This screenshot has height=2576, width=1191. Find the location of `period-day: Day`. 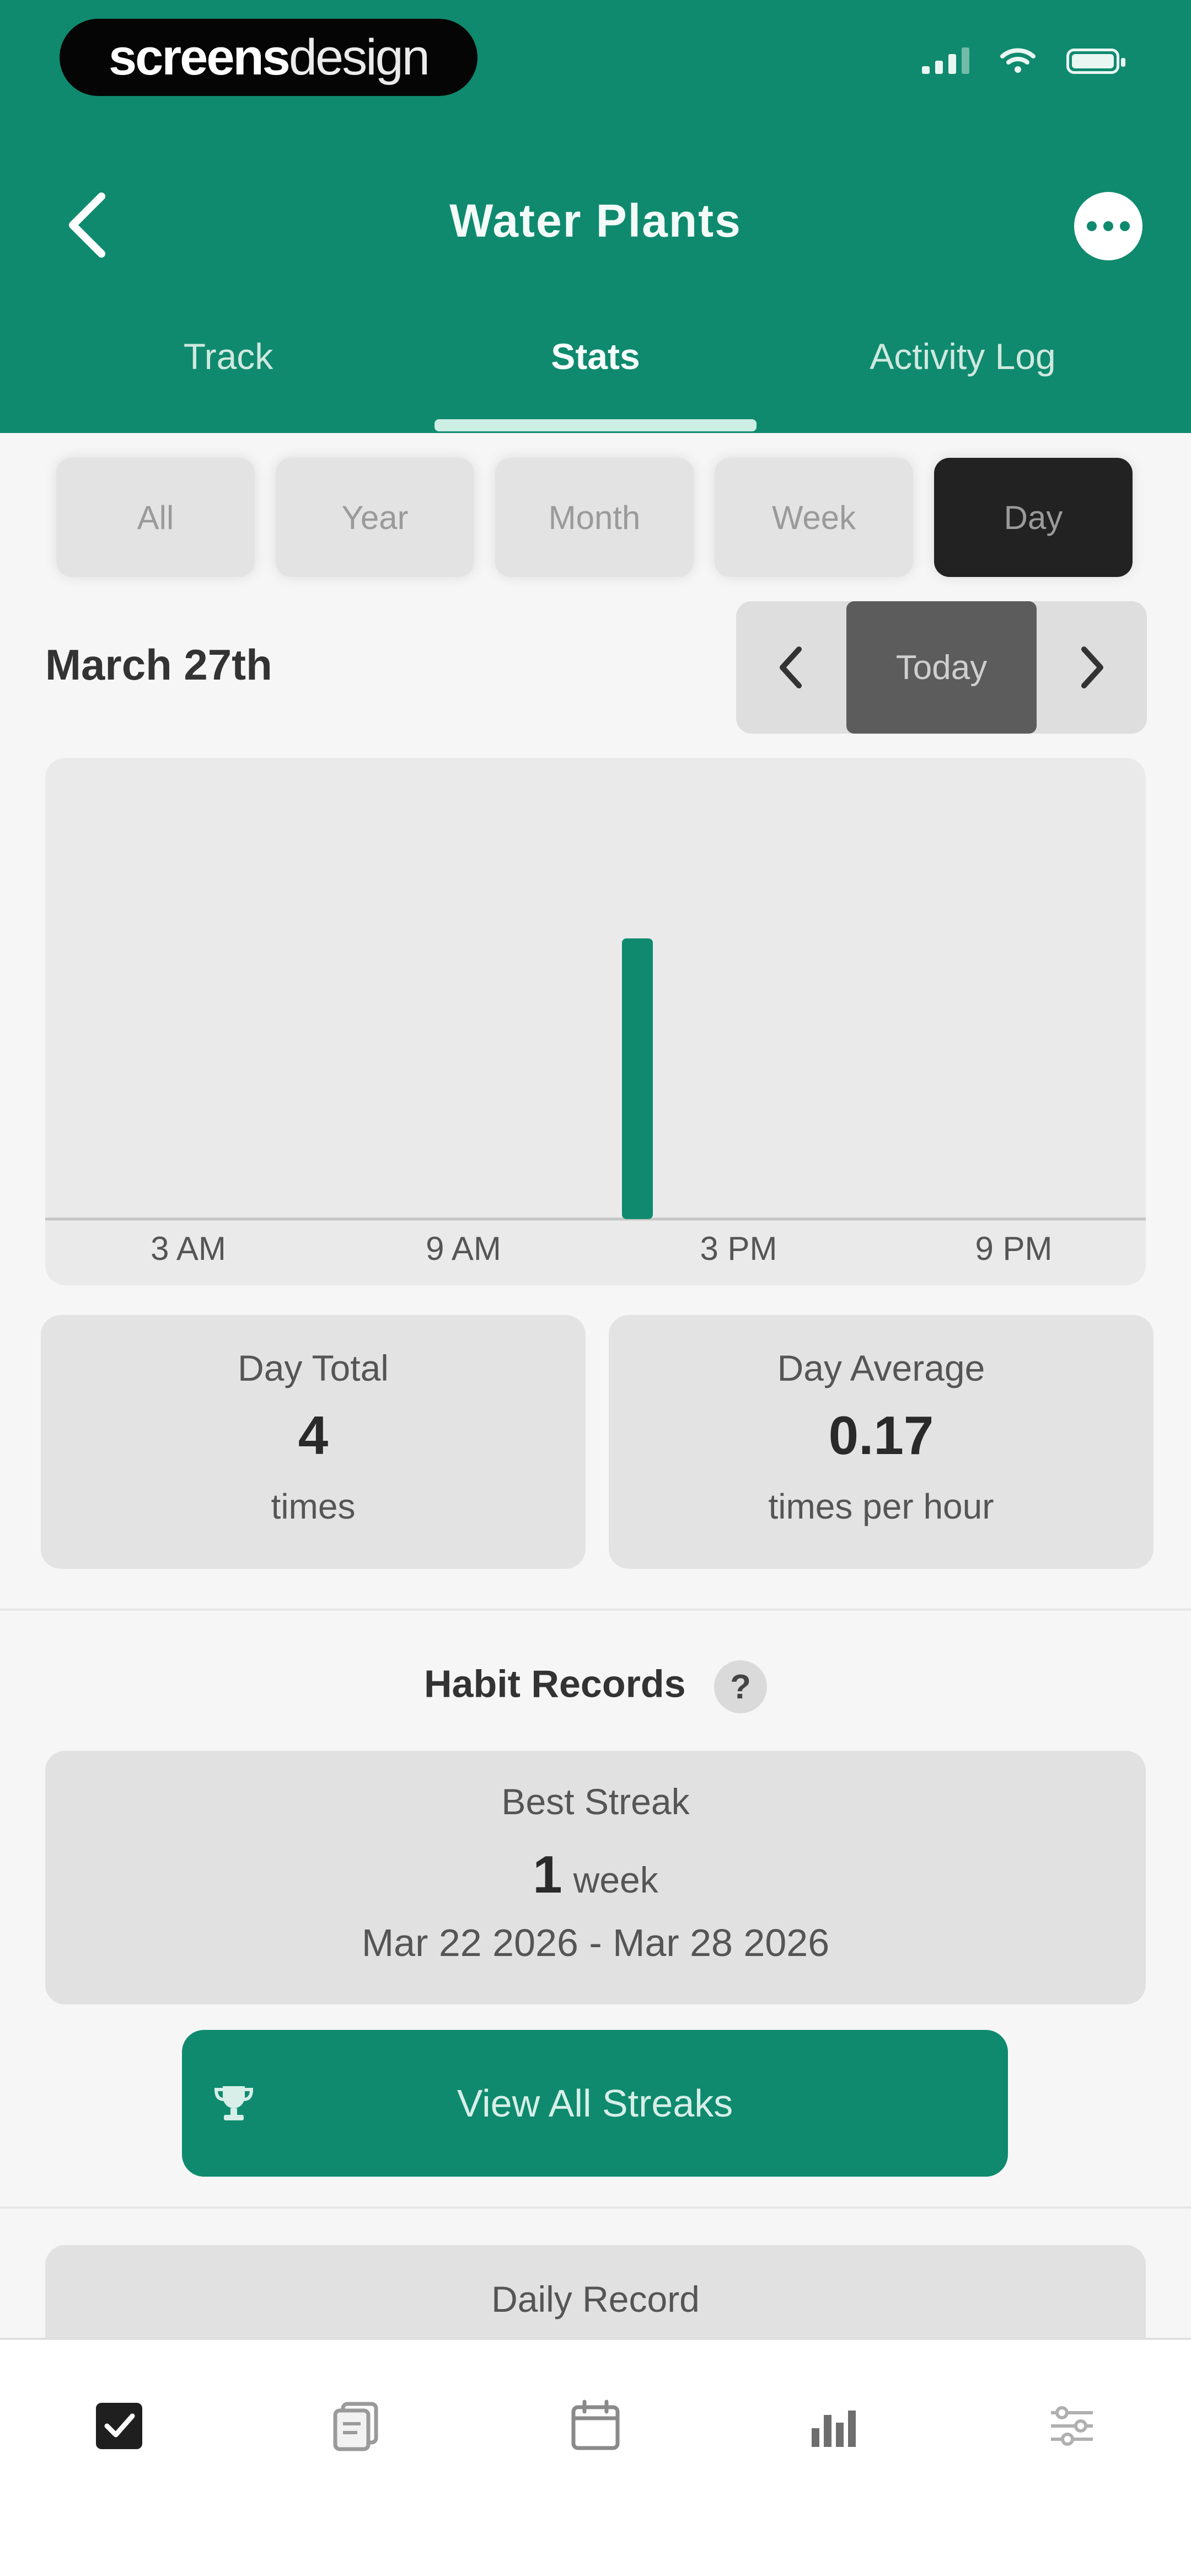

period-day: Day is located at coordinates (1033, 517).